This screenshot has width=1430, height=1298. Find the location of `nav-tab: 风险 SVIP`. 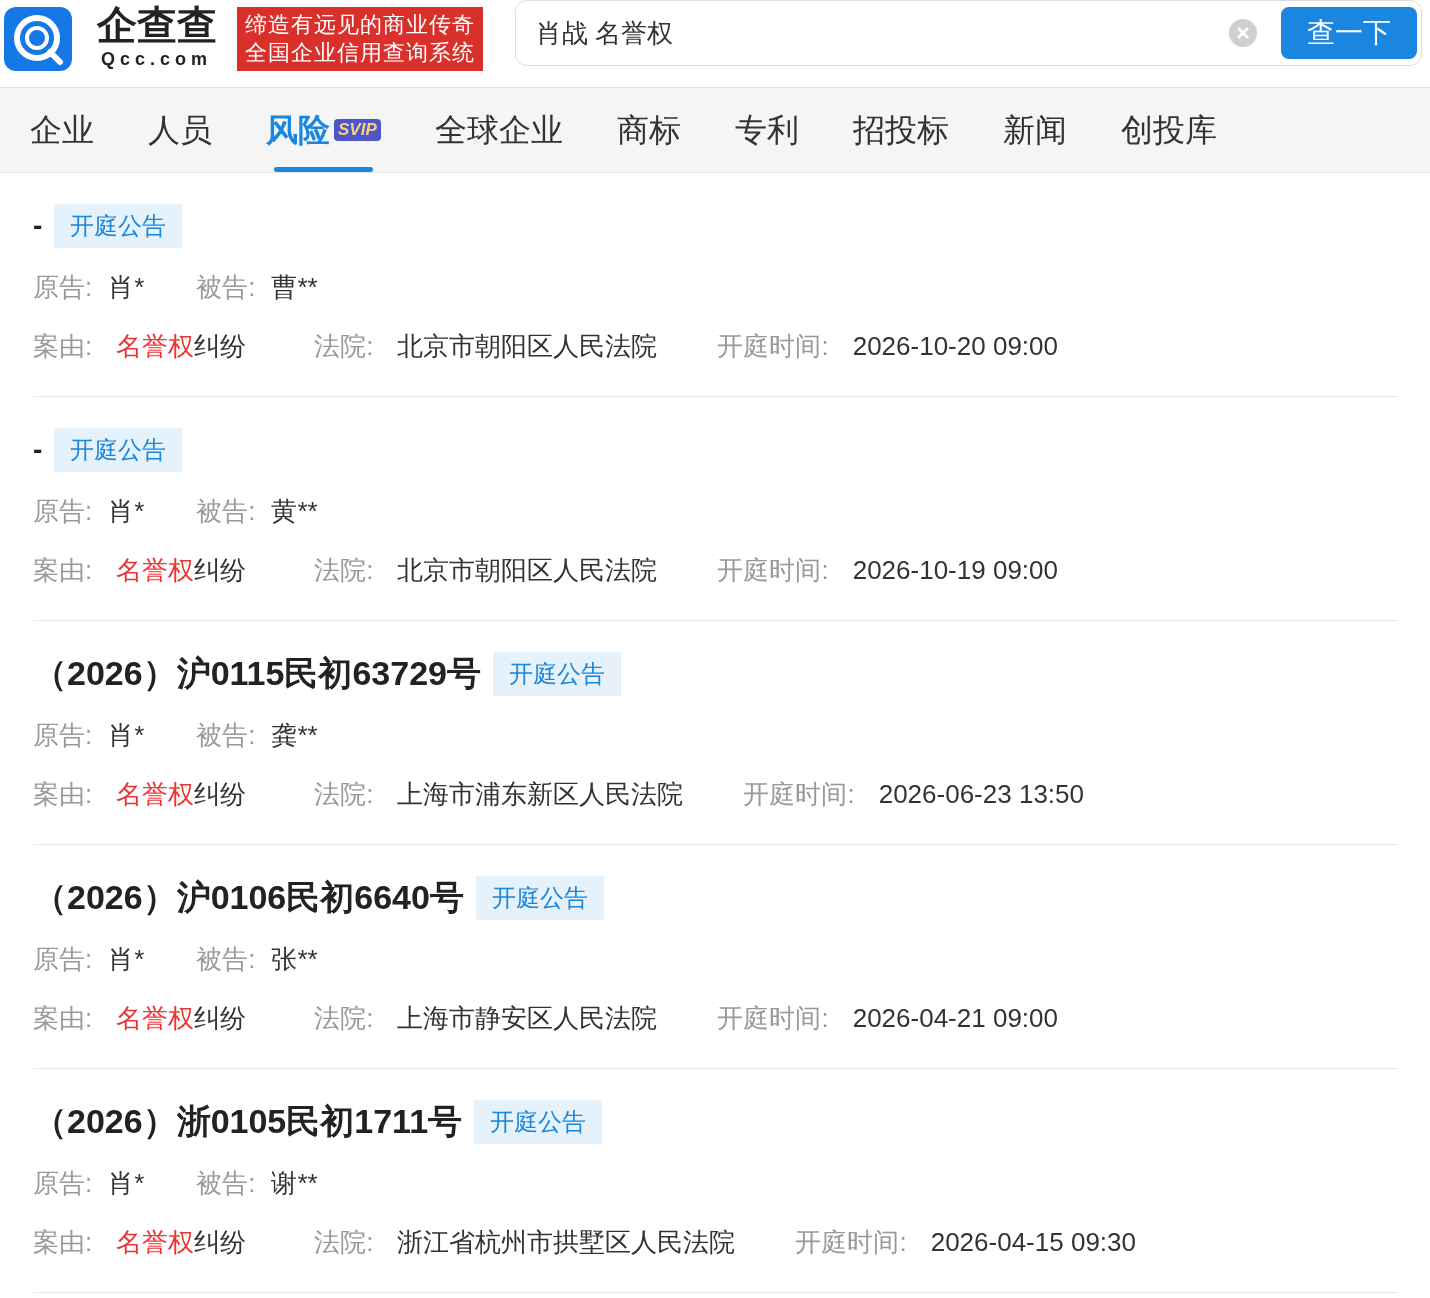

nav-tab: 风险 SVIP is located at coordinates (323, 130).